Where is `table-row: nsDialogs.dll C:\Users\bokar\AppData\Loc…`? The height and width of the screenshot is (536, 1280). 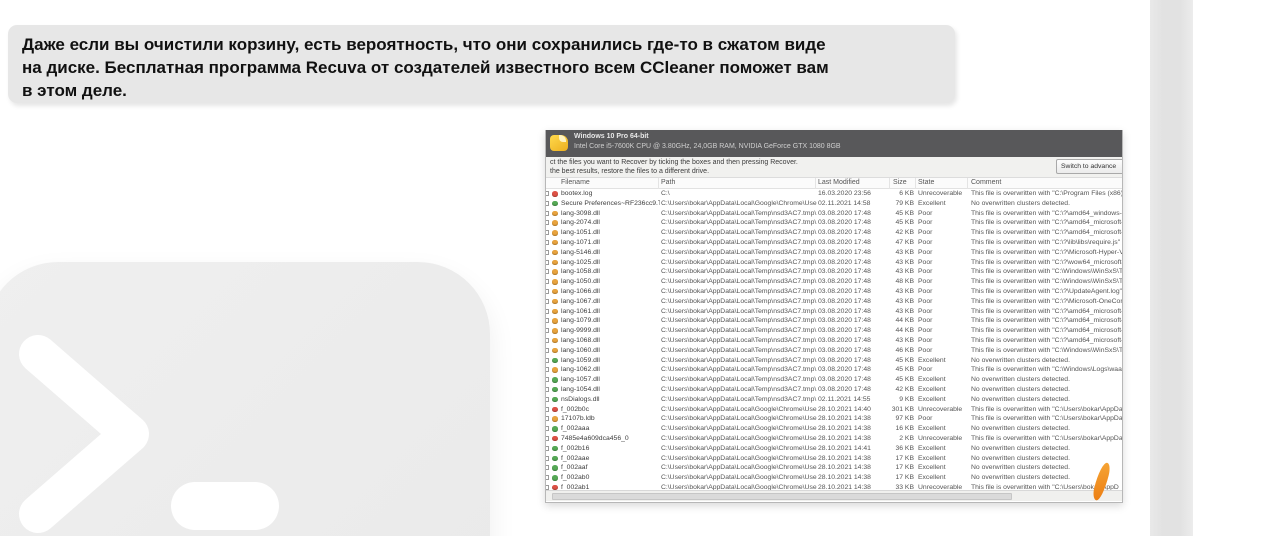 table-row: nsDialogs.dll C:\Users\bokar\AppData\Loc… is located at coordinates (834, 400).